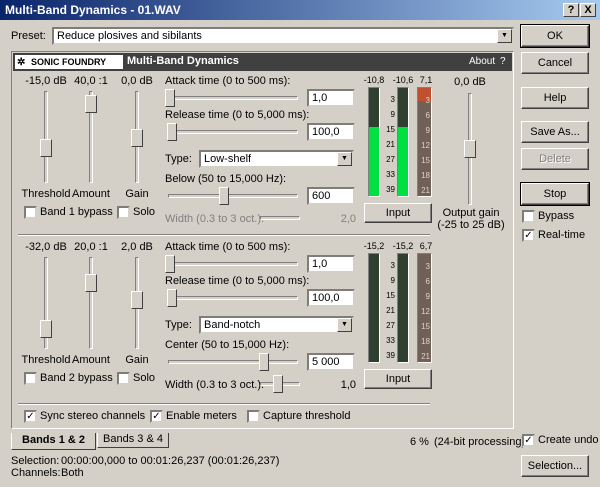  Describe the element at coordinates (278, 384) in the screenshot. I see `width-slider` at that location.